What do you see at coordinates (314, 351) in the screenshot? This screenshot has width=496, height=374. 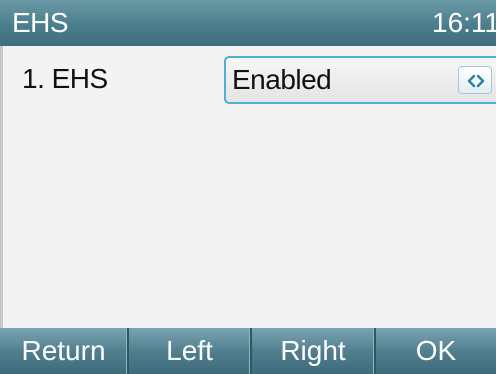 I see `right-button: Right` at bounding box center [314, 351].